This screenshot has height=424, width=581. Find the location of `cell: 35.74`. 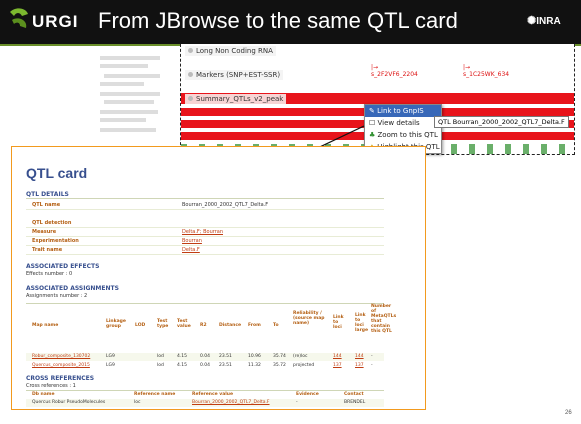

cell: 35.74 is located at coordinates (279, 356).